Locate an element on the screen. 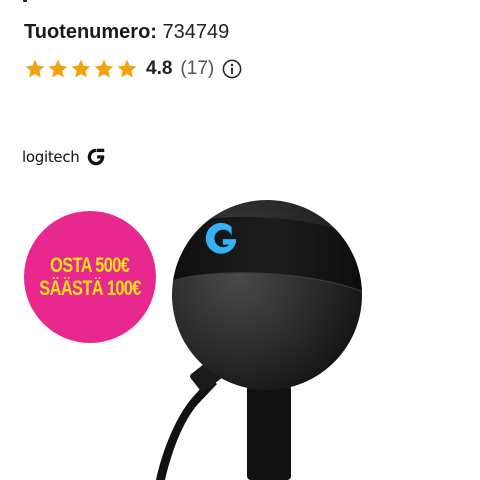  brand-name: logitech is located at coordinates (51, 157).